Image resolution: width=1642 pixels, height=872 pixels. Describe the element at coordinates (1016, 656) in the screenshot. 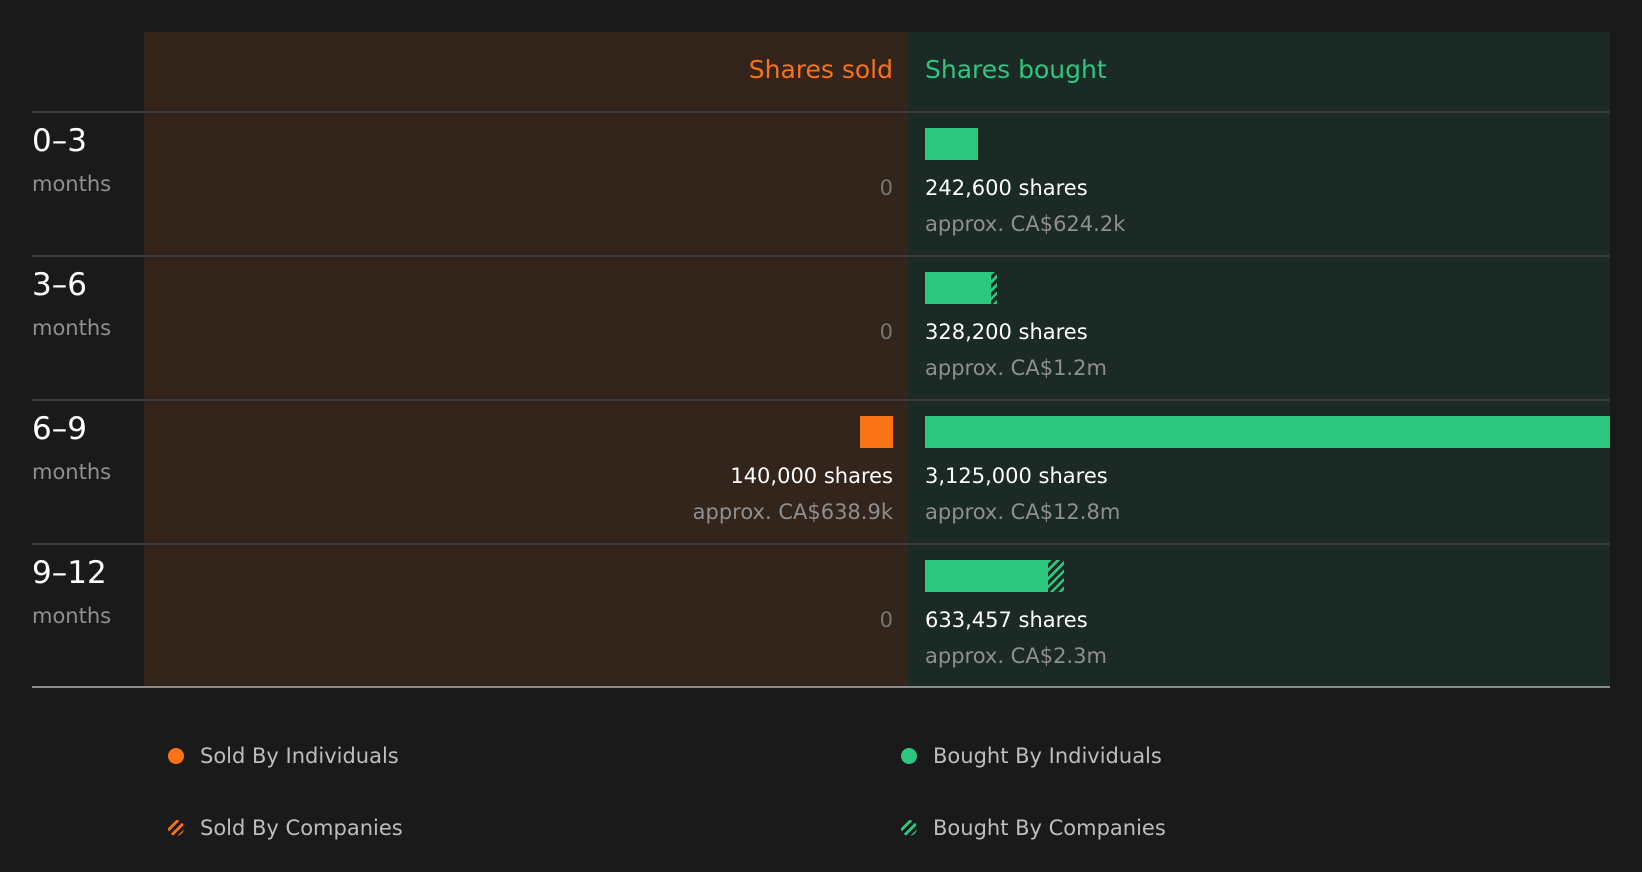

I see `bought-value-label: approx. CA$2.3m` at that location.